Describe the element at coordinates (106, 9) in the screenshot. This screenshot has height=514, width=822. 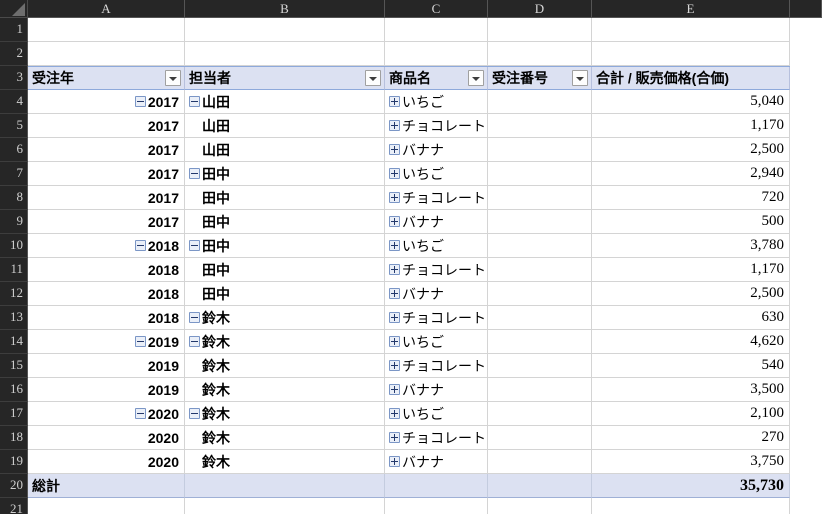
I see `column-header-a: A` at that location.